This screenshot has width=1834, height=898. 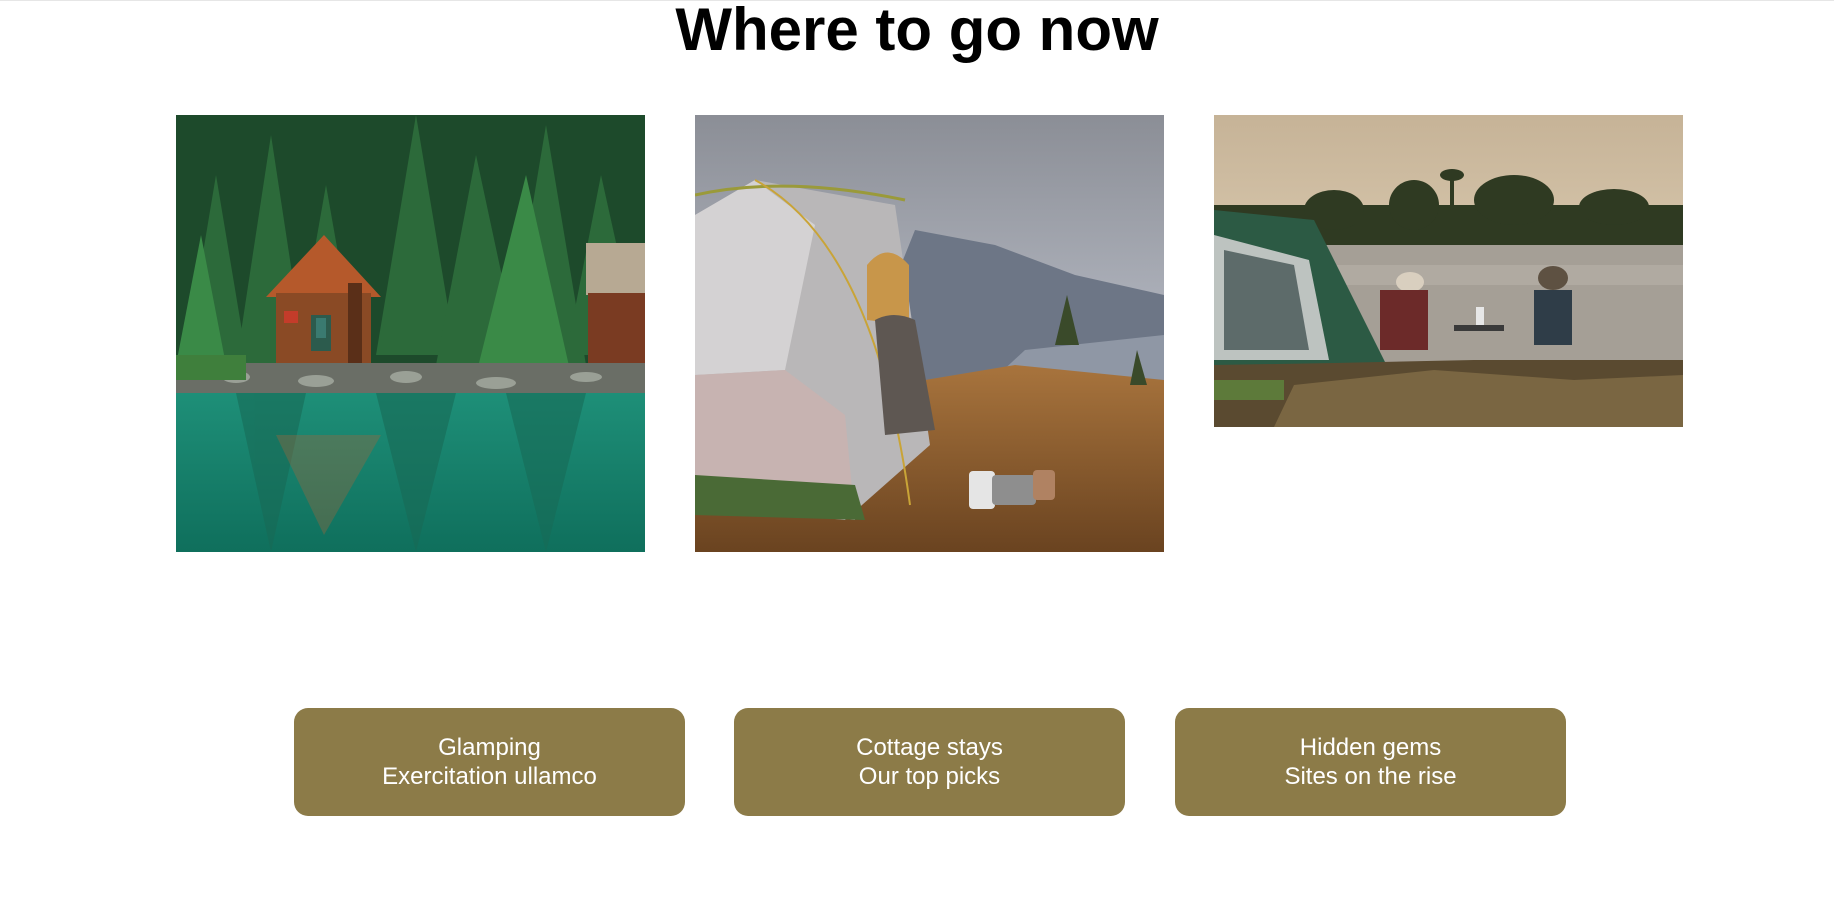 I want to click on glamping-button: Glamping Exercitation ullamco, so click(x=489, y=762).